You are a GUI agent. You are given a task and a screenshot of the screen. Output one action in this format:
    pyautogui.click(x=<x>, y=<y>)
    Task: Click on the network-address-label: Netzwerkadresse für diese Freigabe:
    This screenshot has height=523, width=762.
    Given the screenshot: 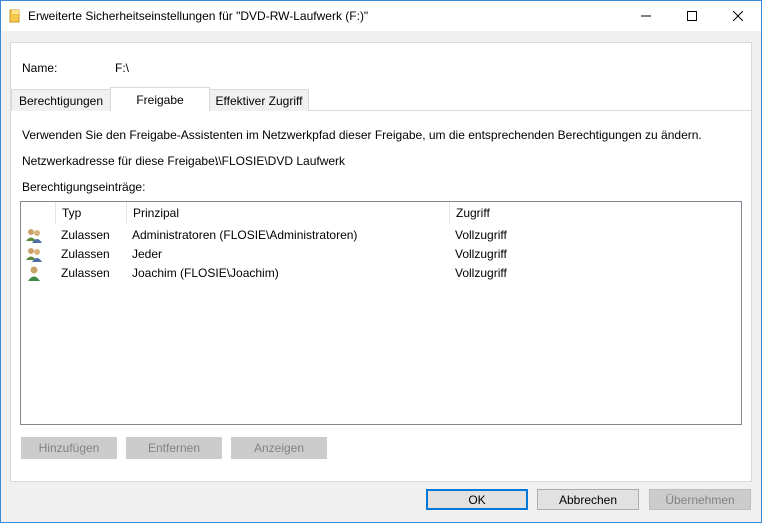 What is the action you would take?
    pyautogui.click(x=120, y=161)
    